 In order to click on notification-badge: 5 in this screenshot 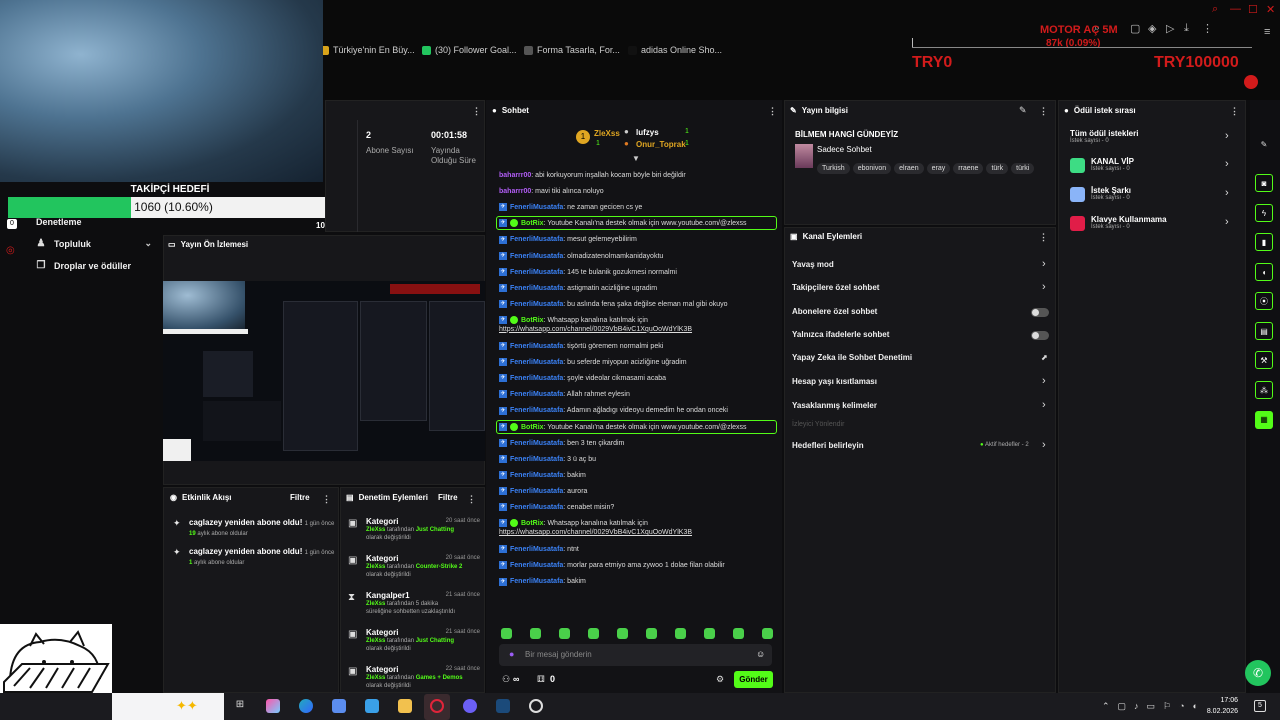, I will do `click(1260, 706)`.